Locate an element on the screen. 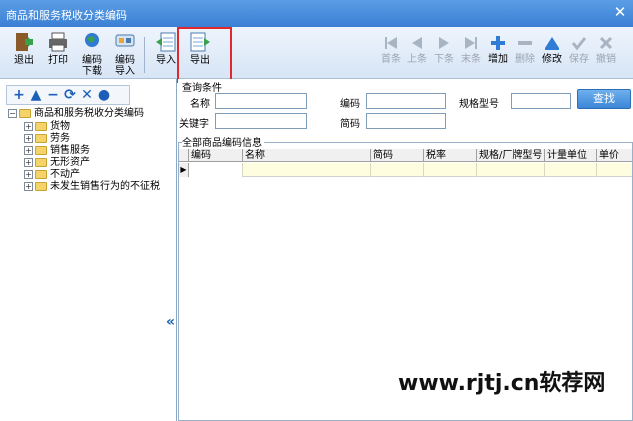 This screenshot has height=421, width=633. tree-item-real-estate: + 不动产 is located at coordinates (52, 175).